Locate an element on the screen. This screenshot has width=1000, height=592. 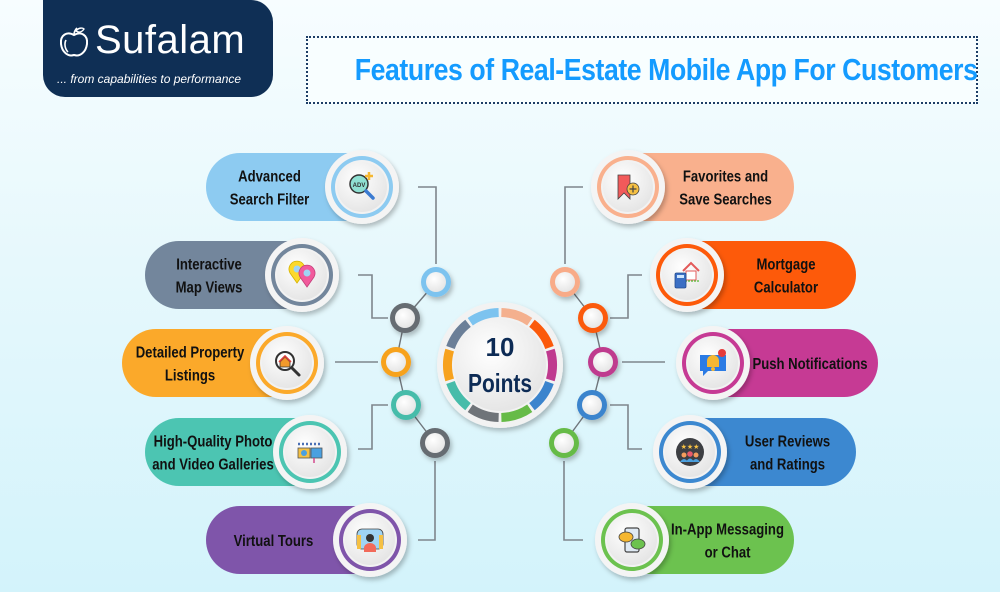
feature-label: or Chat is located at coordinates (728, 552).